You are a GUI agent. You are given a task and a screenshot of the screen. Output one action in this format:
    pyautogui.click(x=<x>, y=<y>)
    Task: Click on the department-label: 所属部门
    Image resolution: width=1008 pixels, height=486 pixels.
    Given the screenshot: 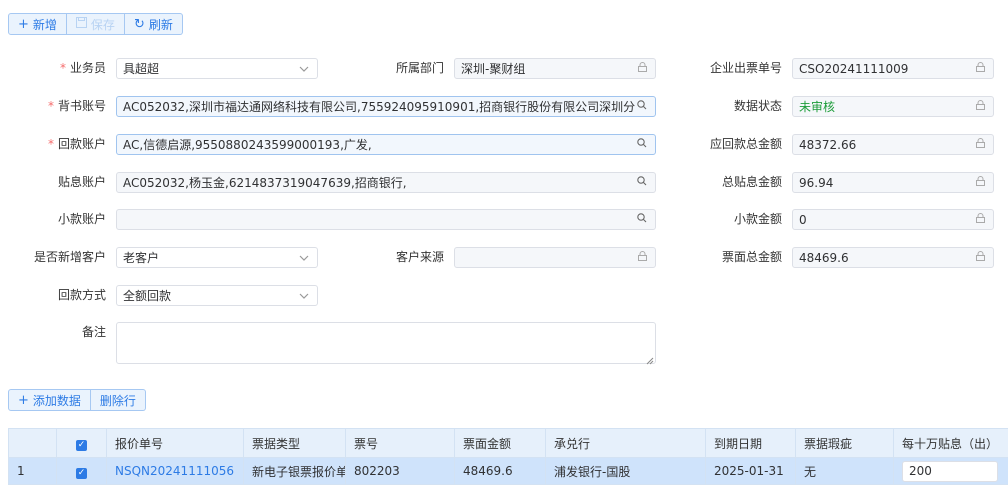 What is the action you would take?
    pyautogui.click(x=419, y=68)
    